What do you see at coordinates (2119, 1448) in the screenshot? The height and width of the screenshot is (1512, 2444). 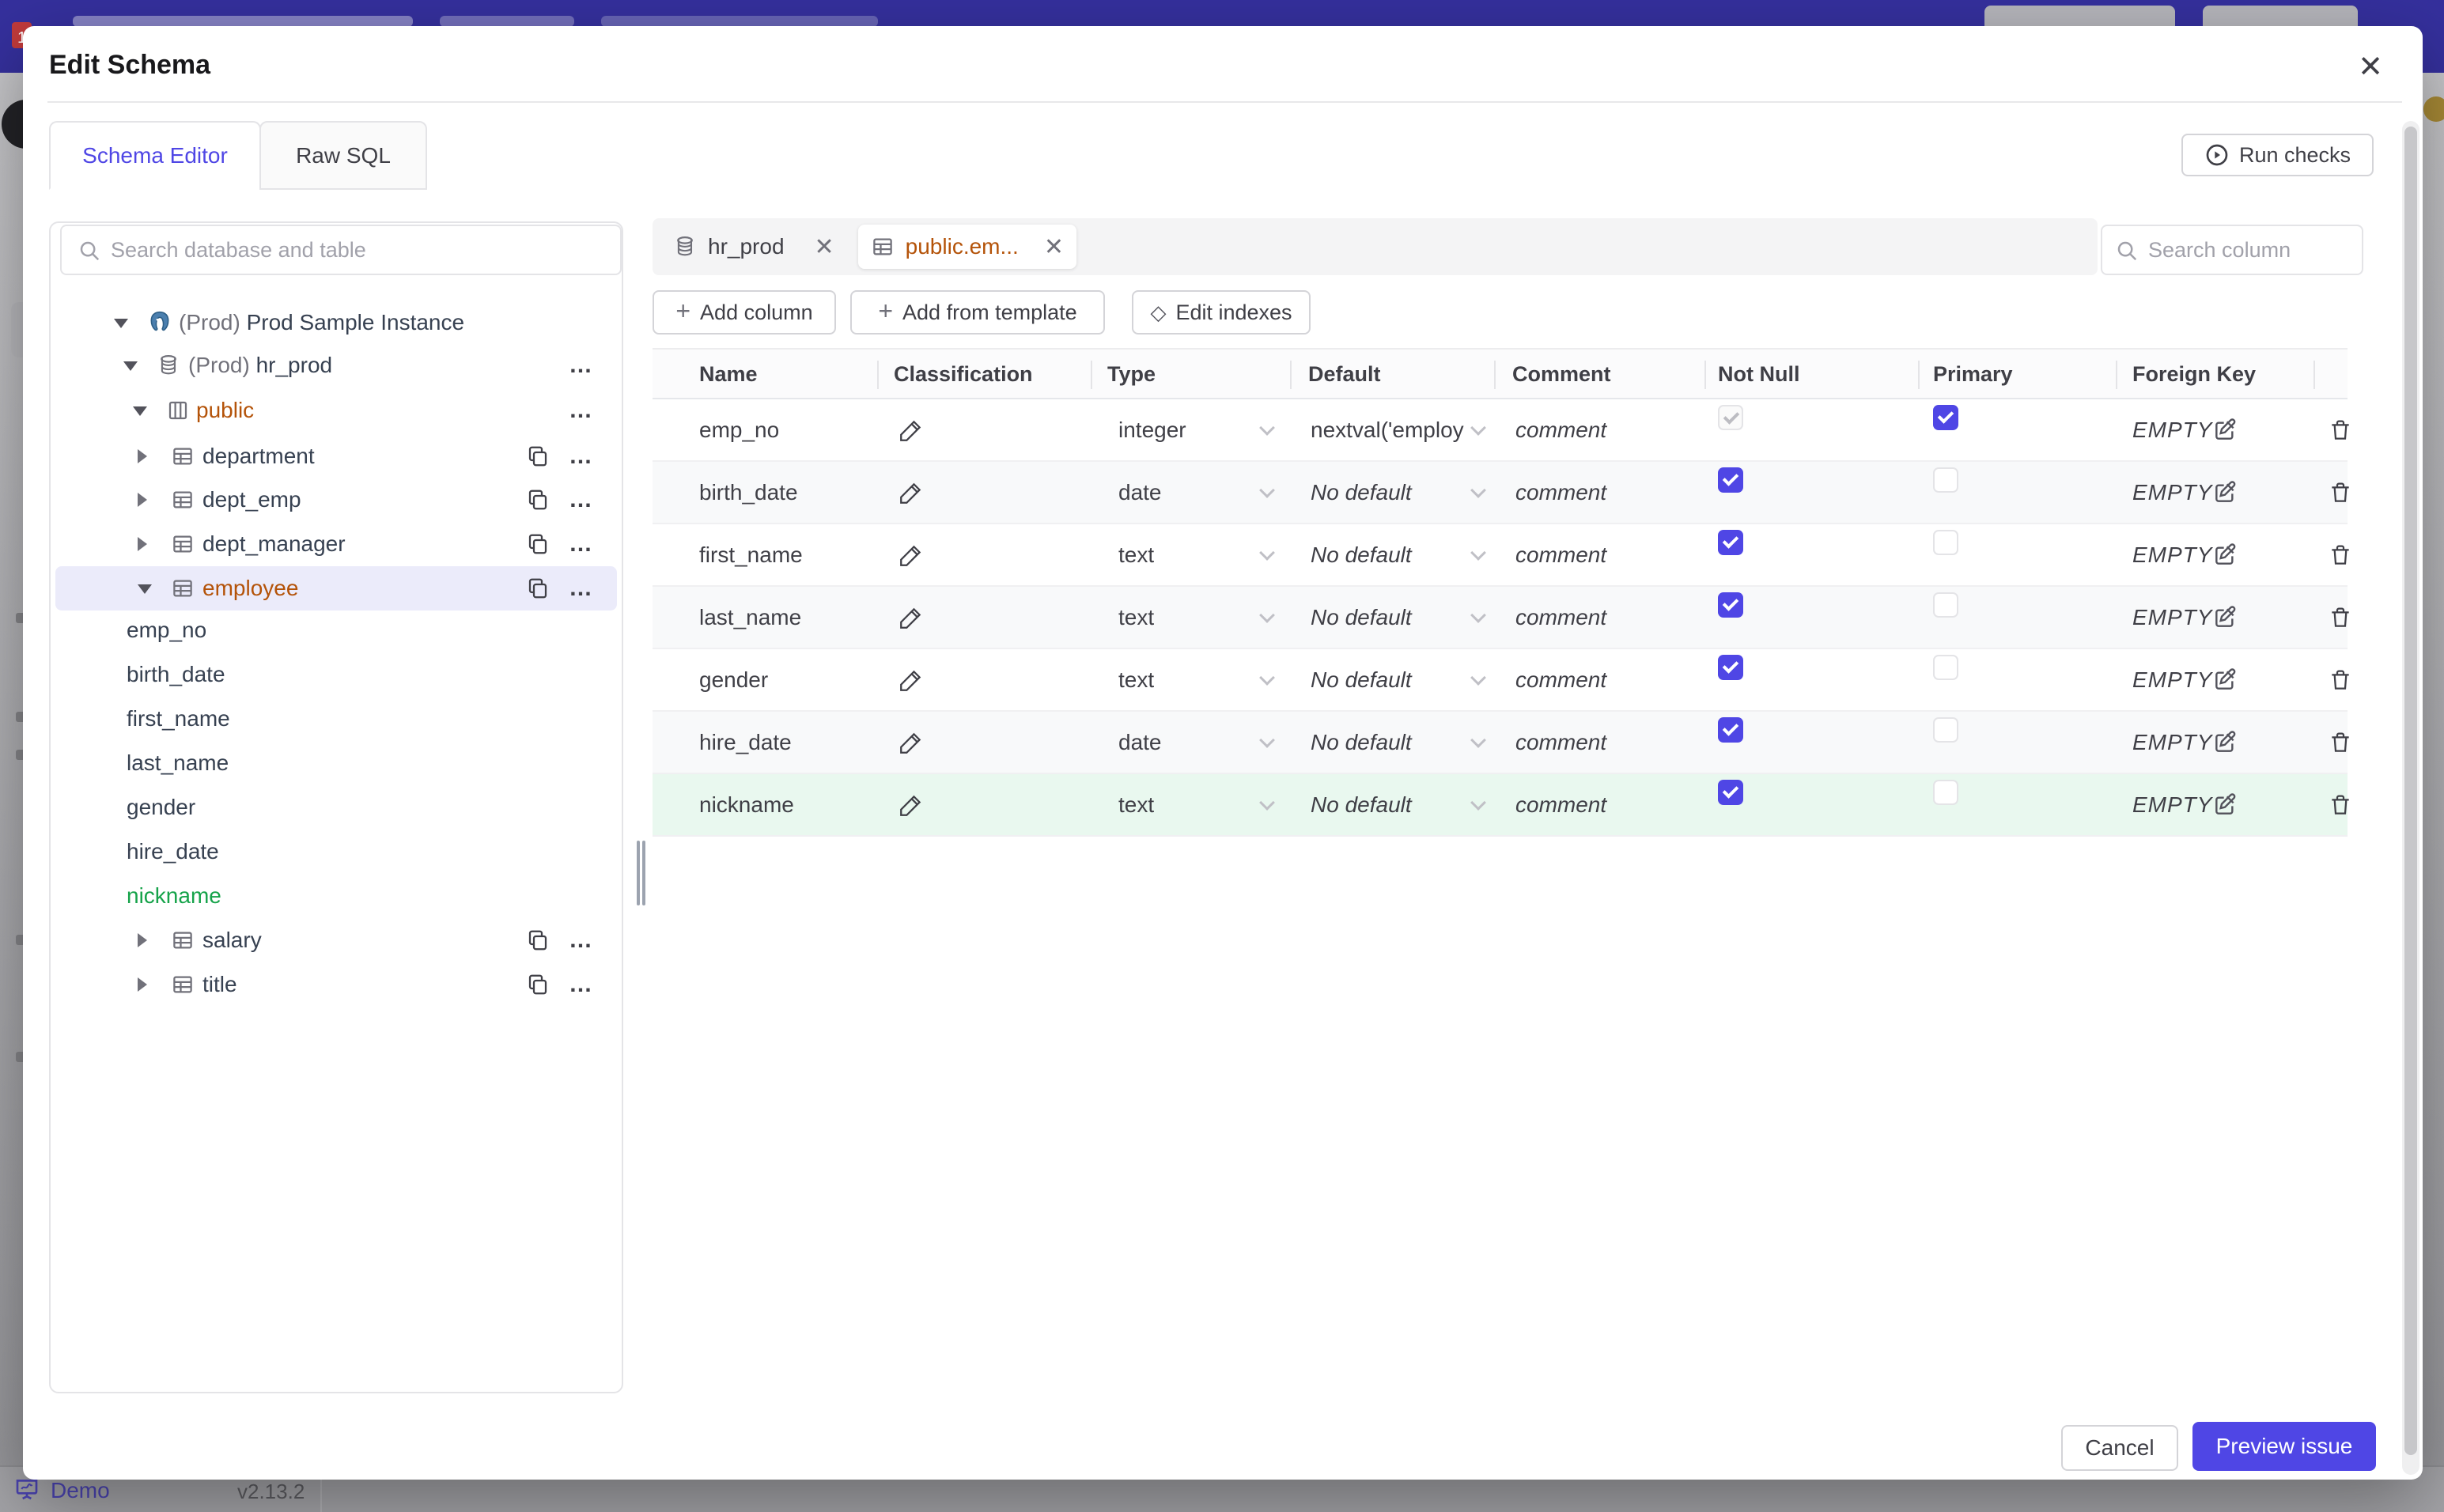 I see `cancel-button: Cancel` at bounding box center [2119, 1448].